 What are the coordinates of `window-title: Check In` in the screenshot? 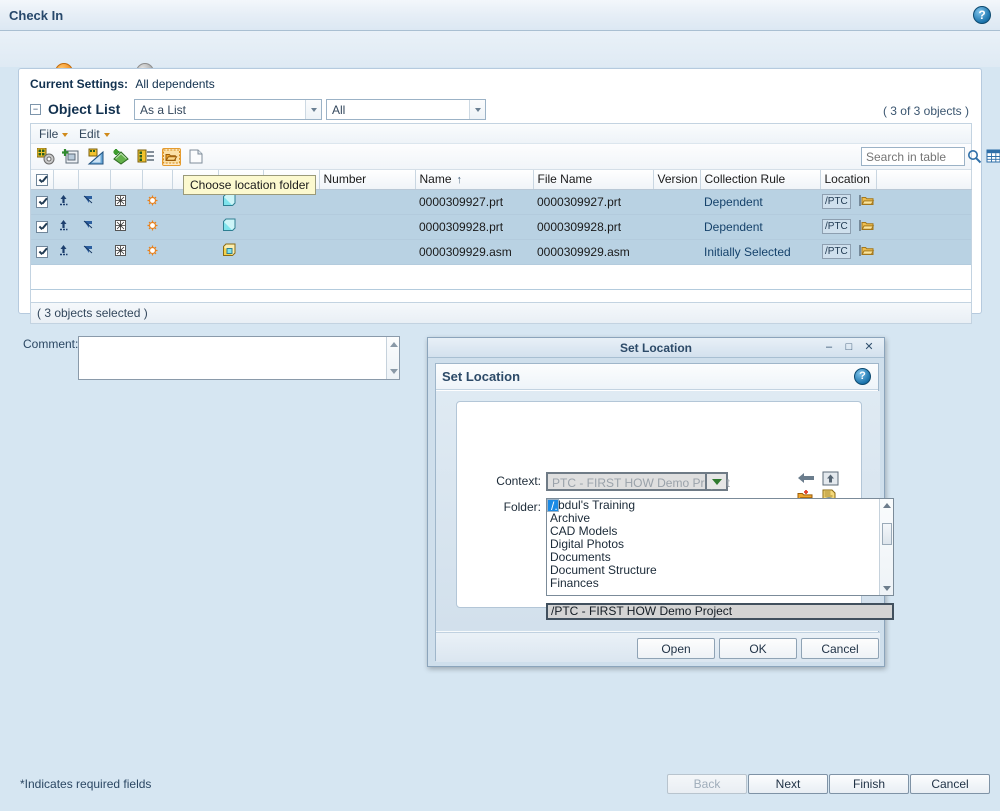 It's located at (36, 15).